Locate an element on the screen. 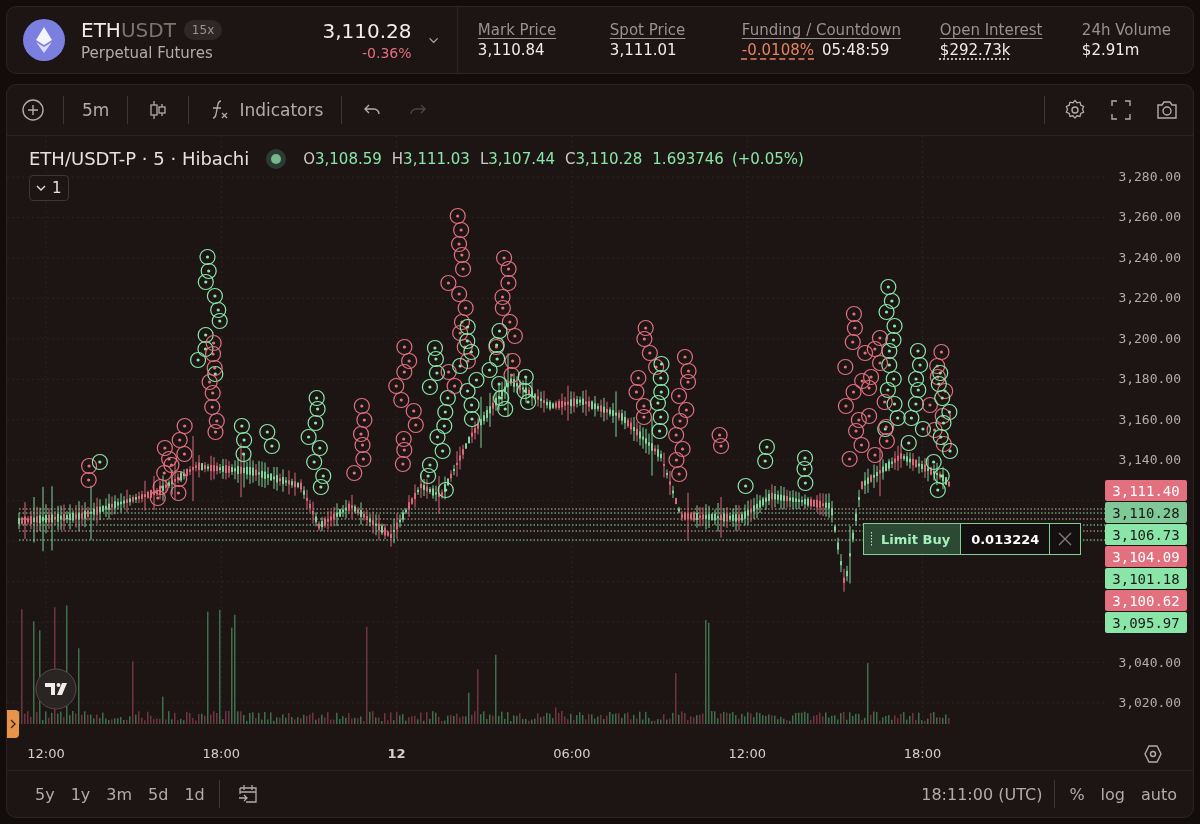 Image resolution: width=1200 pixels, height=824 pixels. range-button: 3m is located at coordinates (119, 794).